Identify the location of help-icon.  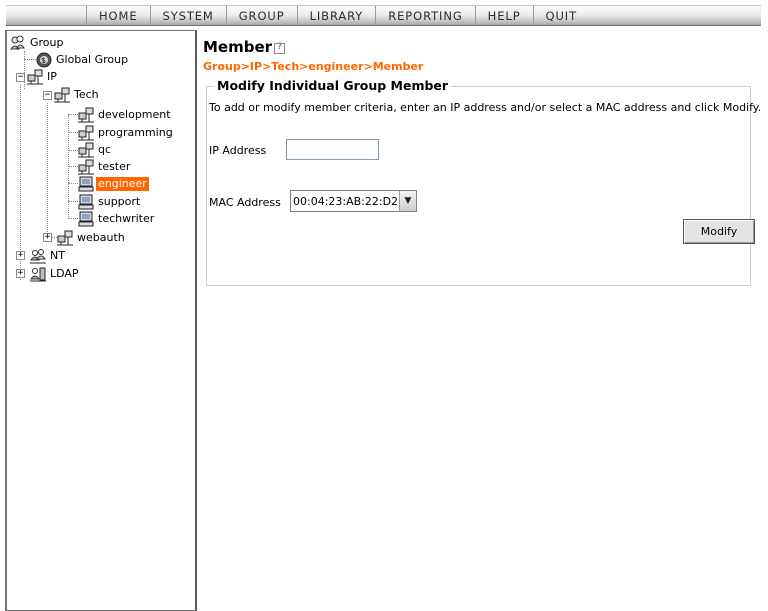
(280, 48).